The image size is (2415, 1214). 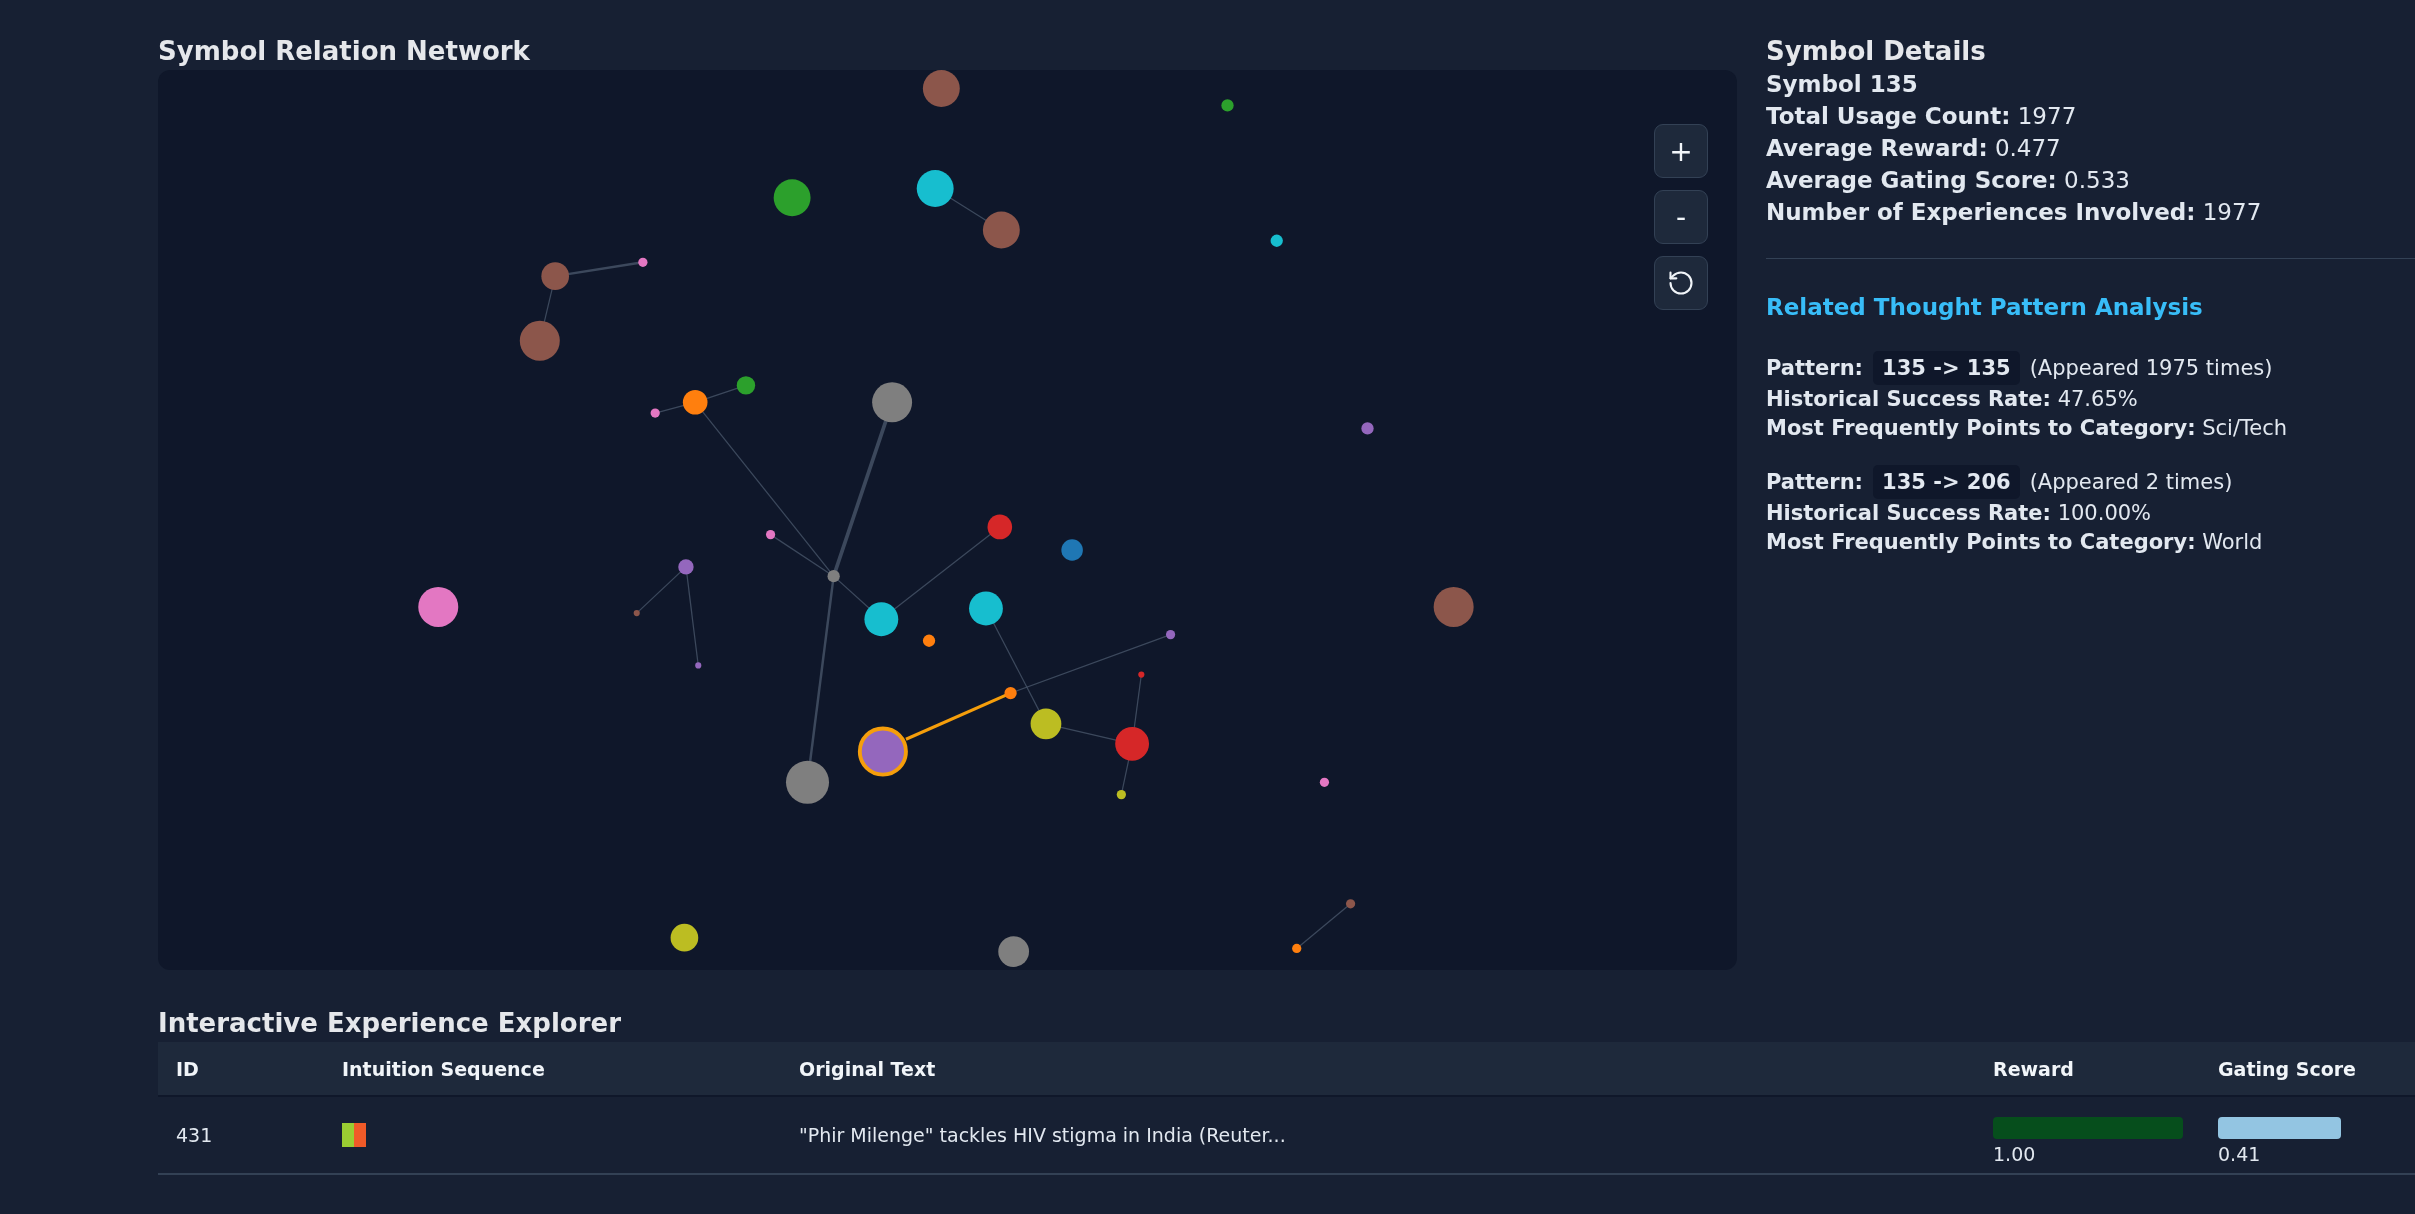 What do you see at coordinates (1922, 116) in the screenshot?
I see `stat-line: Total Usage Count: 1977` at bounding box center [1922, 116].